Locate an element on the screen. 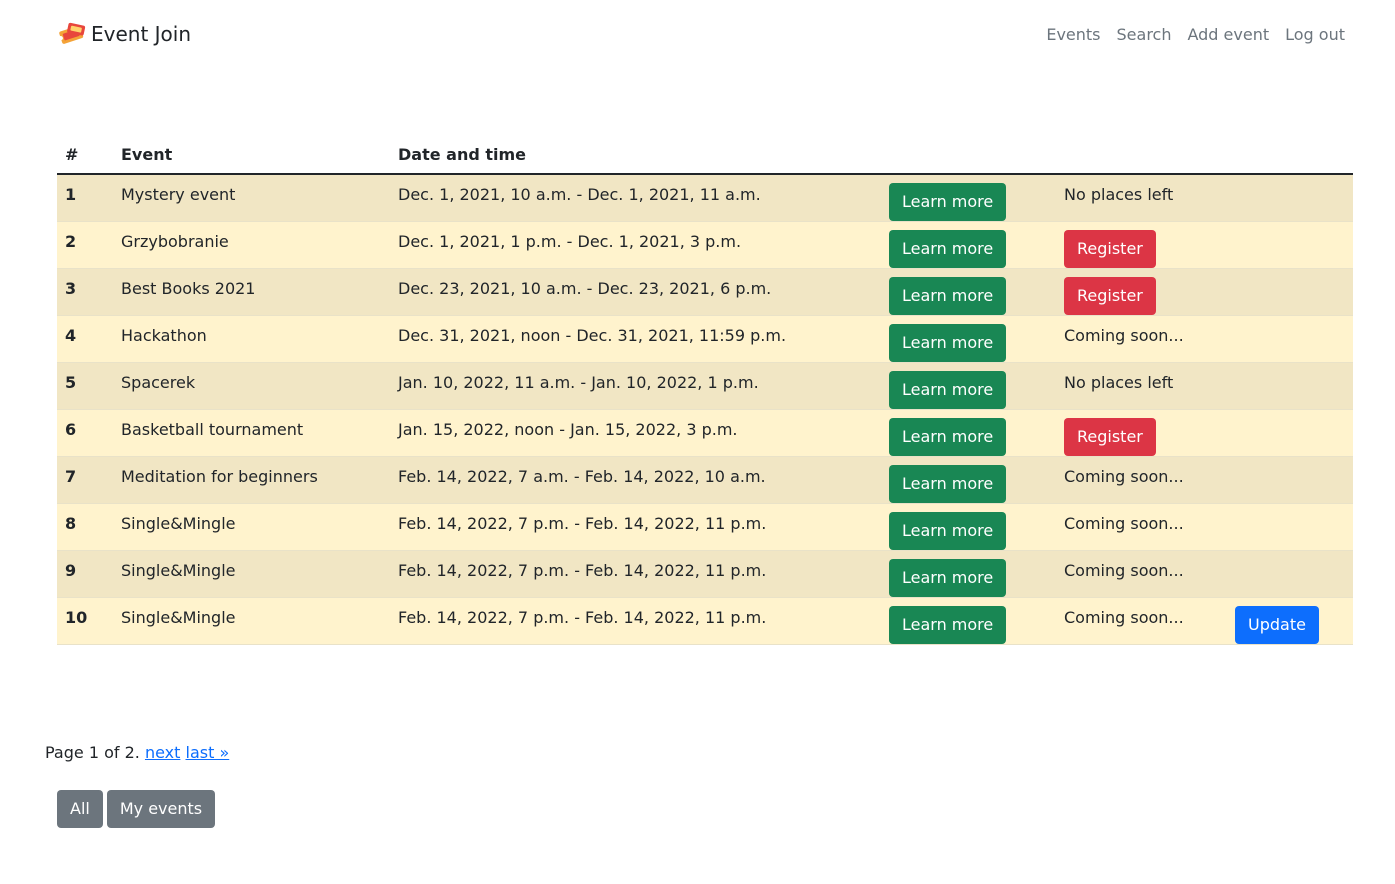  event-number: 5 is located at coordinates (85, 386).